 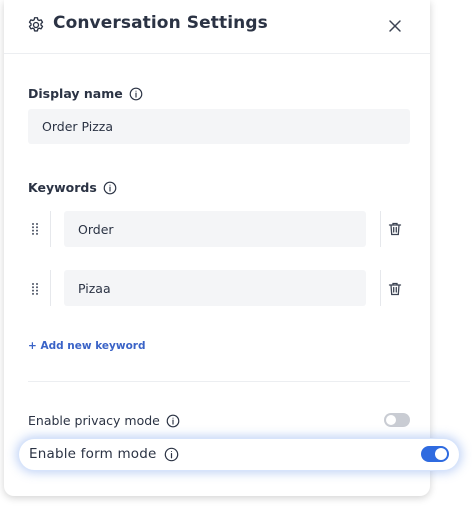 I want to click on keywords-label: Keywords, so click(x=72, y=187).